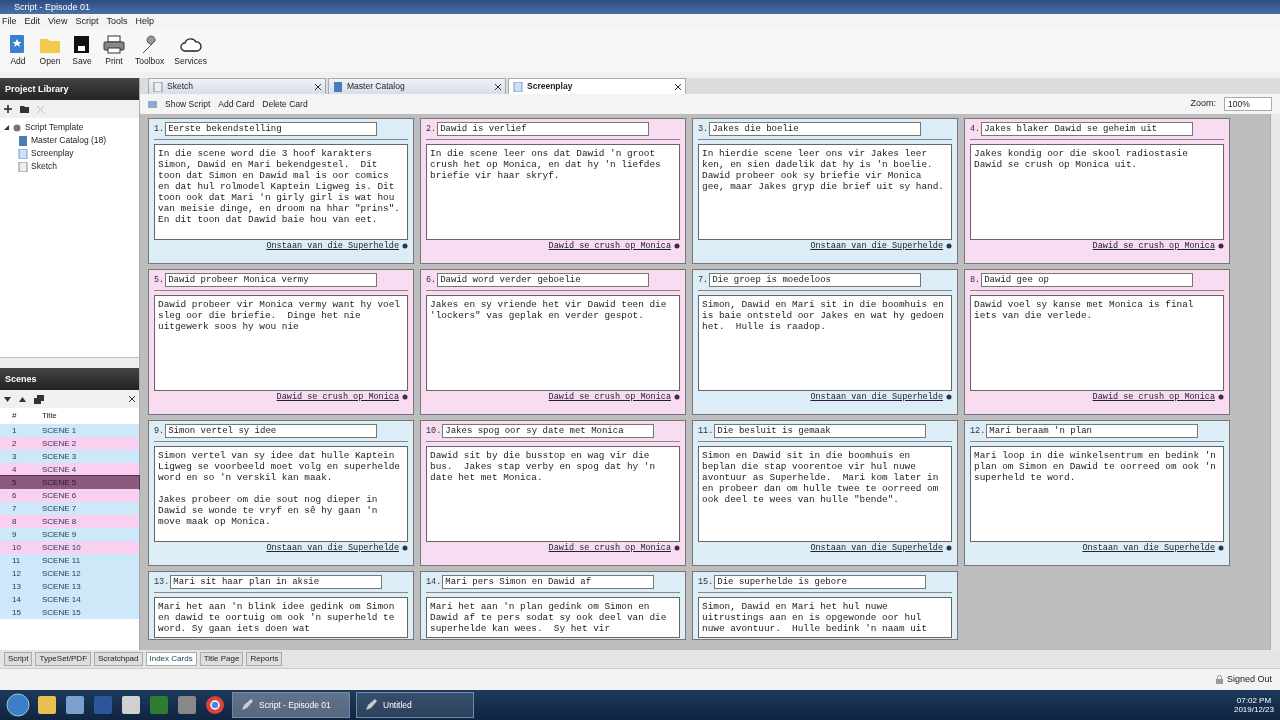 The image size is (1280, 720). What do you see at coordinates (1248, 104) in the screenshot?
I see `zoom-dropdown: 100%` at bounding box center [1248, 104].